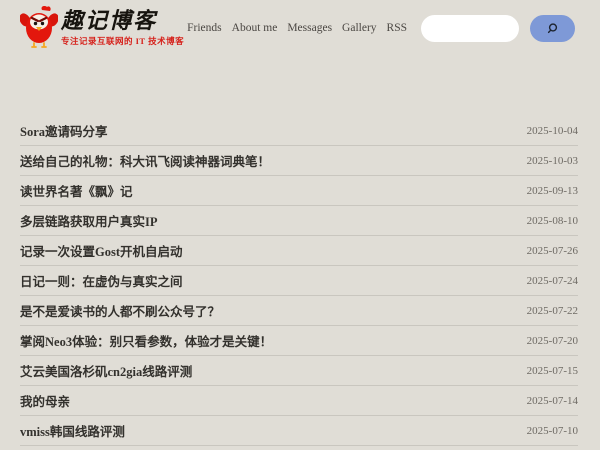  Describe the element at coordinates (76, 190) in the screenshot. I see `post-title: 读世界名著《飘》记` at that location.